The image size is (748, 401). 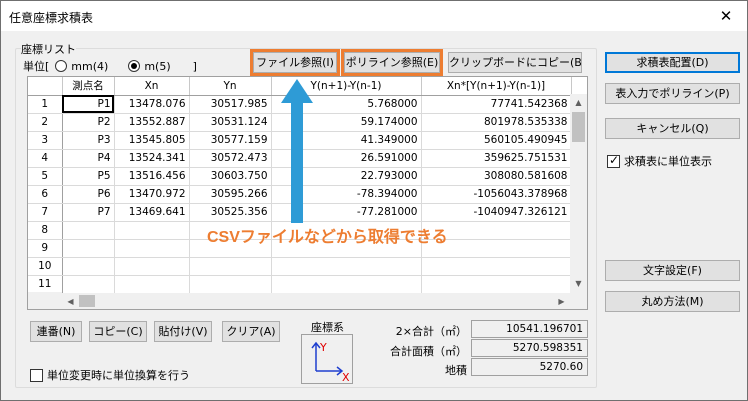 I want to click on place-table-button: 求積表配置(D), so click(x=672, y=62).